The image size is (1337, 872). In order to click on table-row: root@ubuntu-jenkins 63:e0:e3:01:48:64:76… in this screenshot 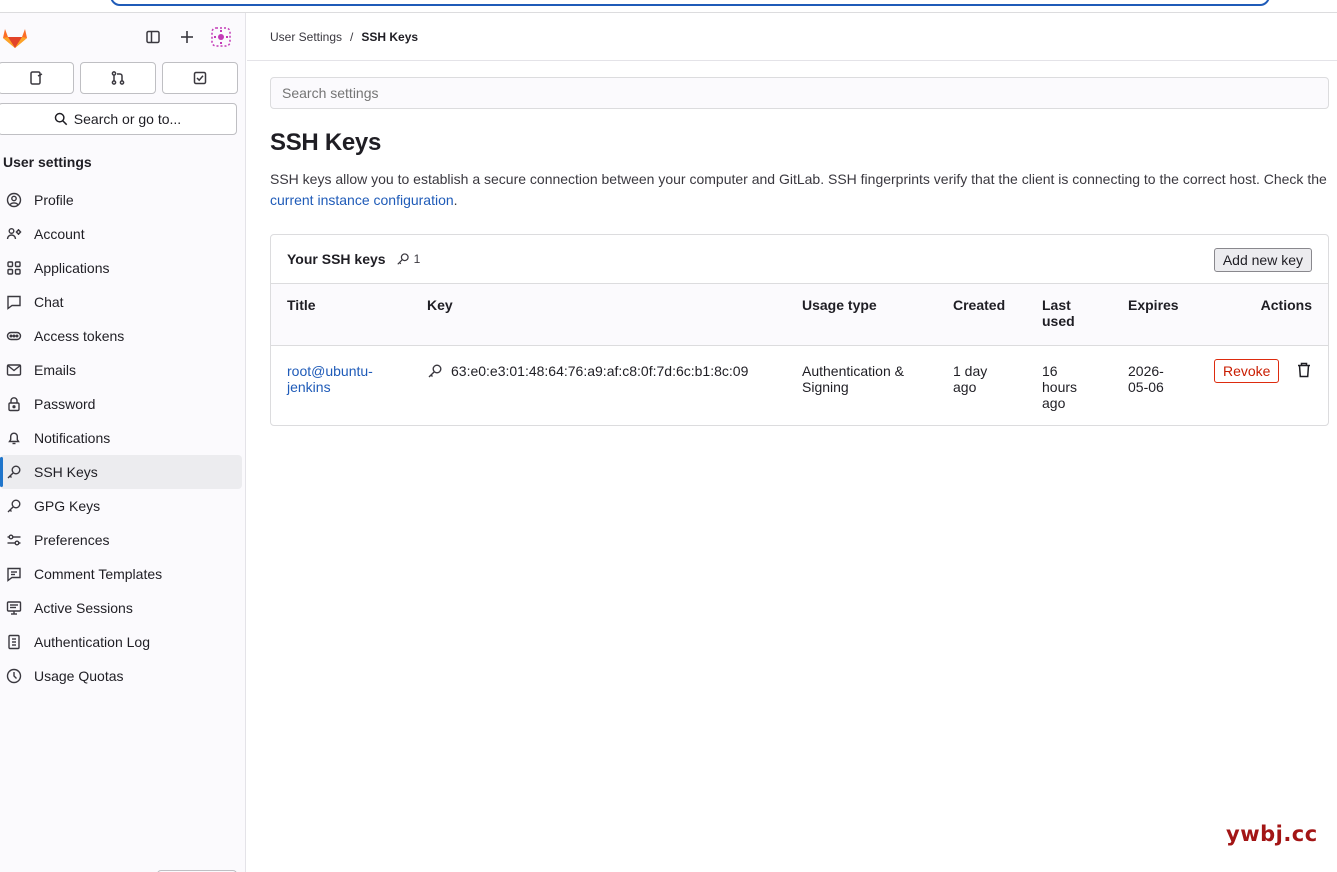, I will do `click(799, 386)`.